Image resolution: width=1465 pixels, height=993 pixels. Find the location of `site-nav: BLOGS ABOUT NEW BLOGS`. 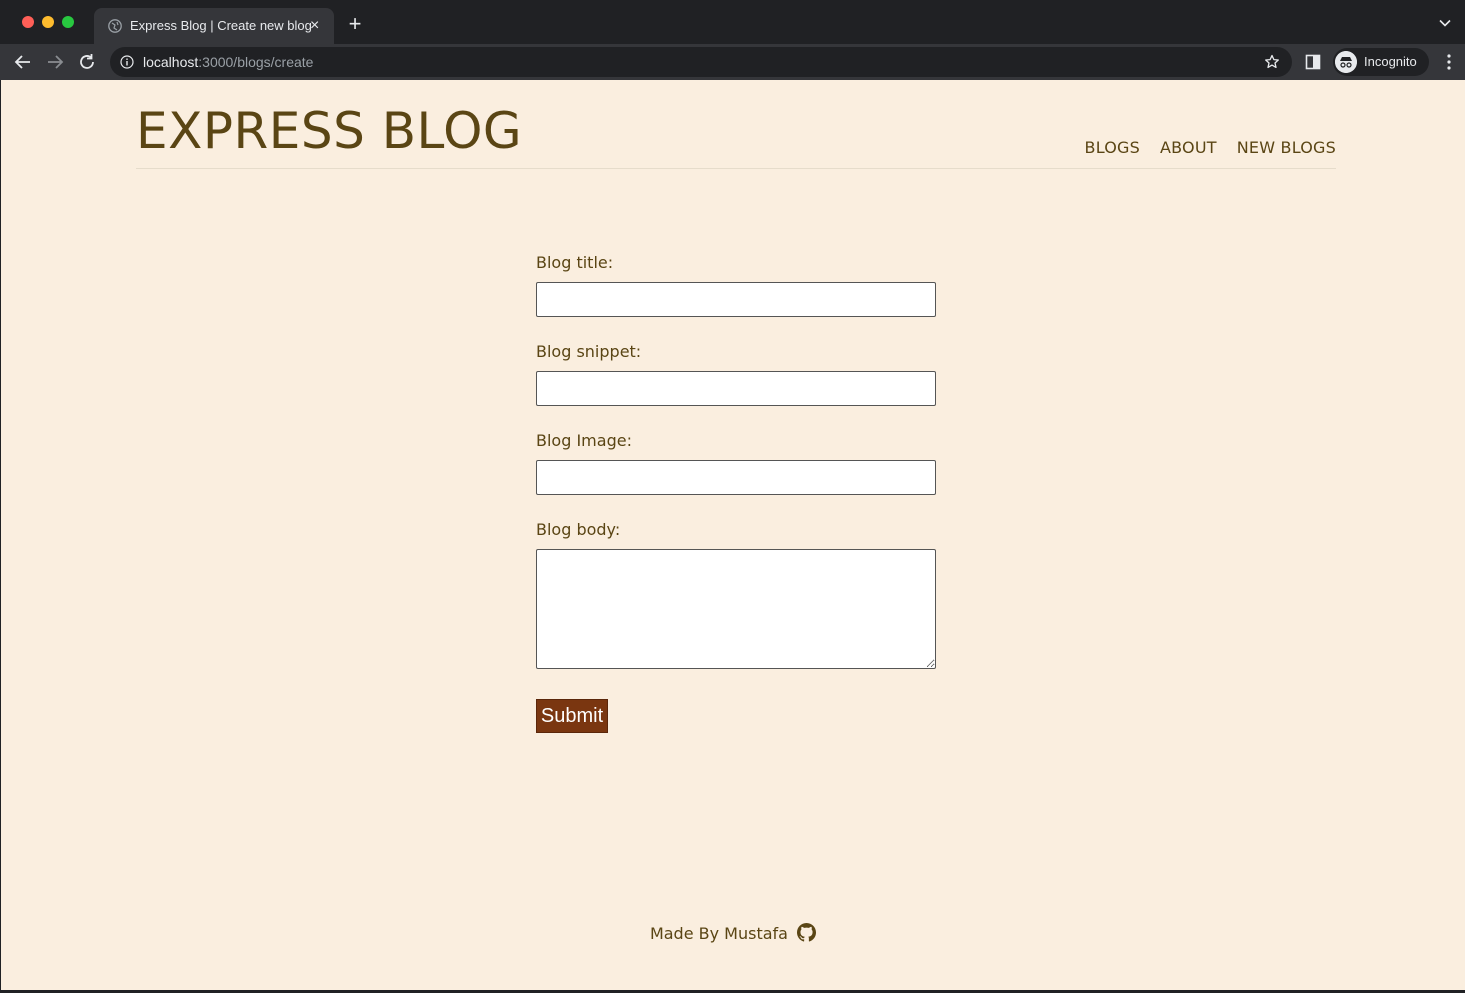

site-nav: BLOGS ABOUT NEW BLOGS is located at coordinates (1210, 147).